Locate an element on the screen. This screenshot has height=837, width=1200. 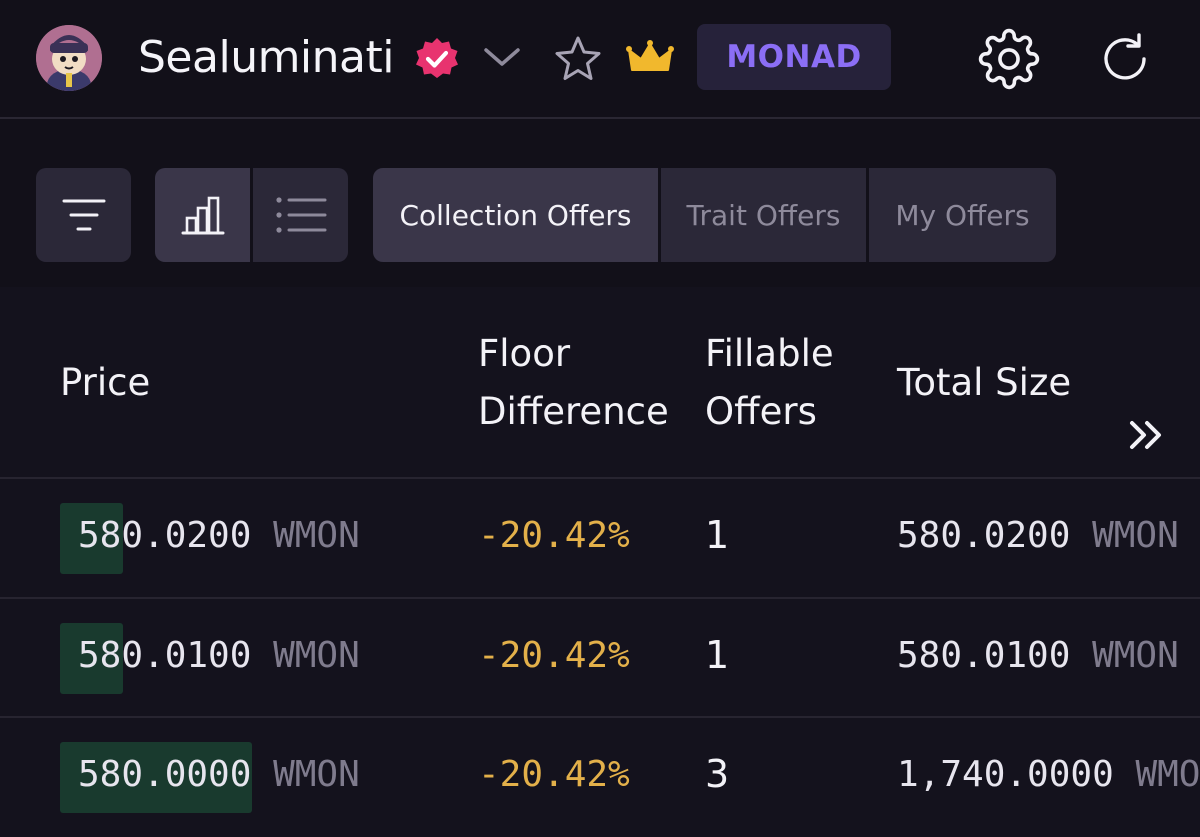
chart-view-button is located at coordinates (202, 215).